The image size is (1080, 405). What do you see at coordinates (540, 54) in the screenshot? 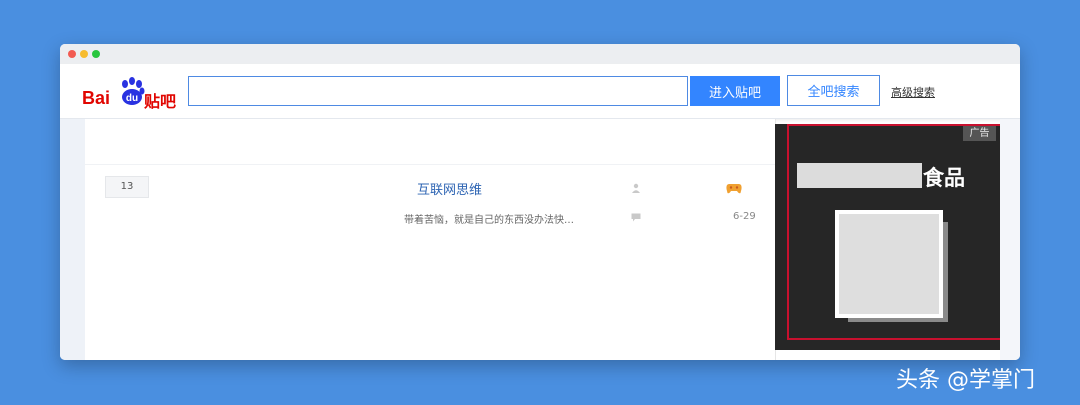
I see `window-titlebar` at bounding box center [540, 54].